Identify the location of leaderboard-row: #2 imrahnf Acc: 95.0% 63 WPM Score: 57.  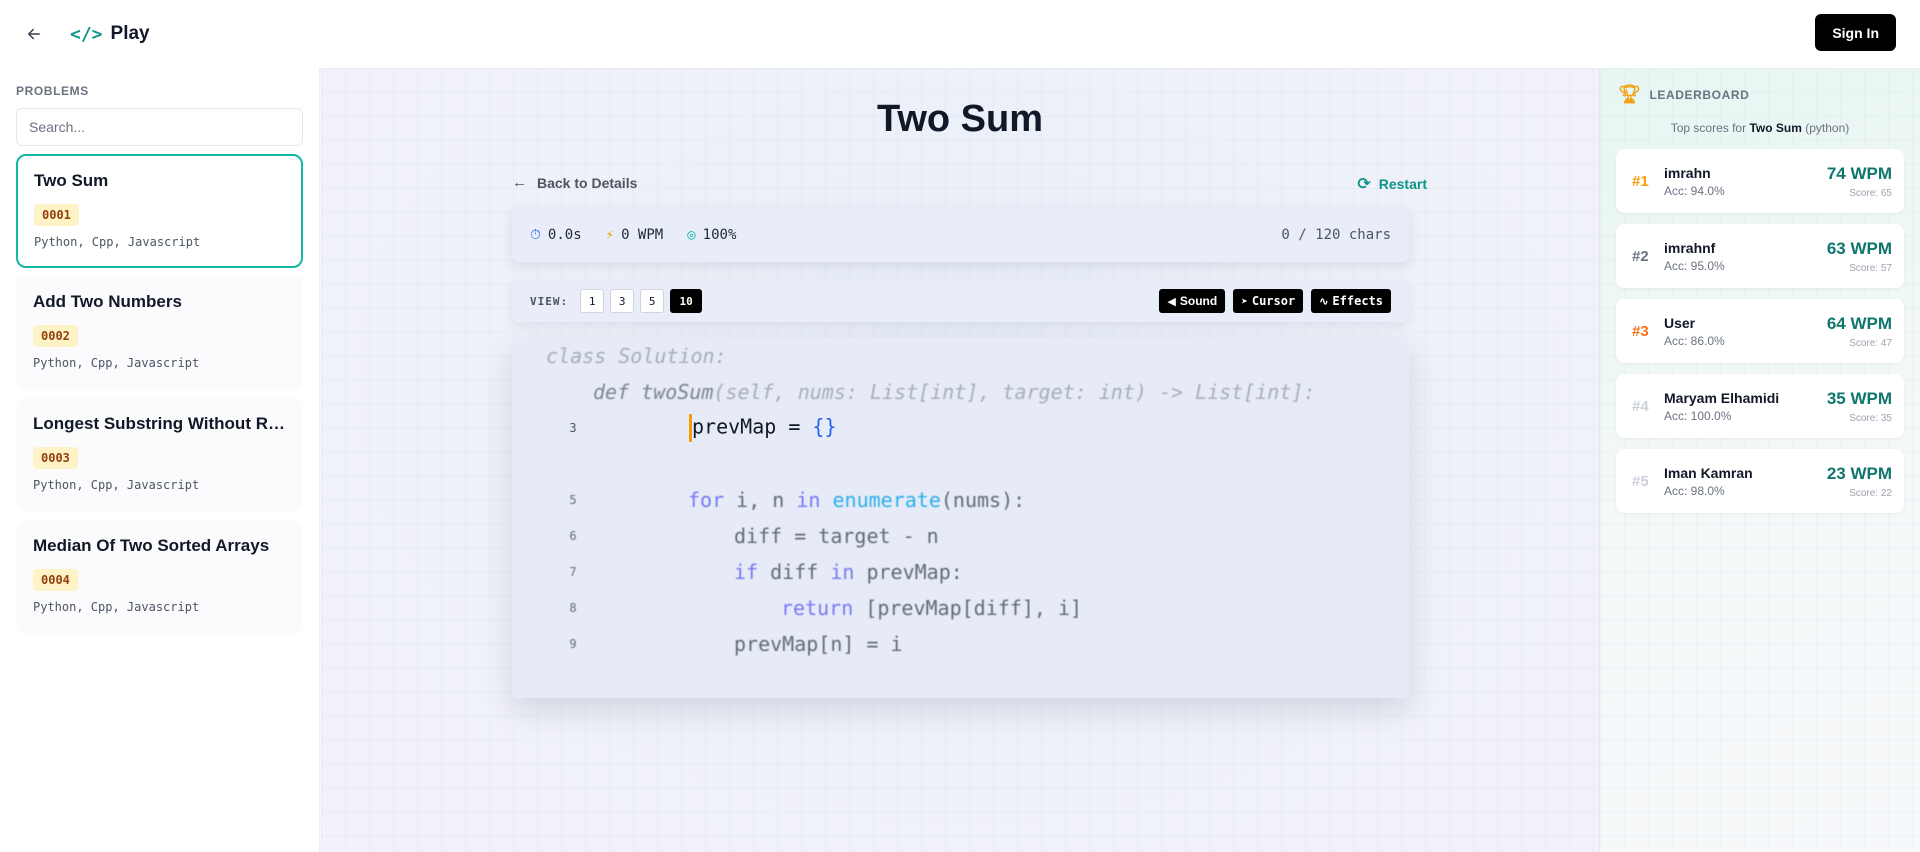
(1760, 256).